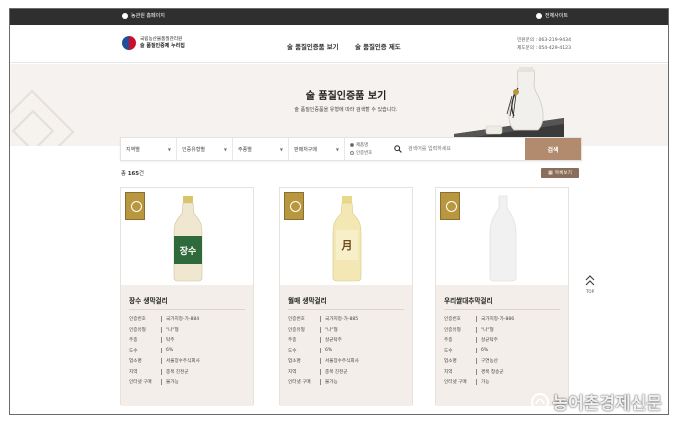 This screenshot has height=423, width=680. Describe the element at coordinates (307, 301) in the screenshot. I see `product-name: 월매 생막걸리` at that location.